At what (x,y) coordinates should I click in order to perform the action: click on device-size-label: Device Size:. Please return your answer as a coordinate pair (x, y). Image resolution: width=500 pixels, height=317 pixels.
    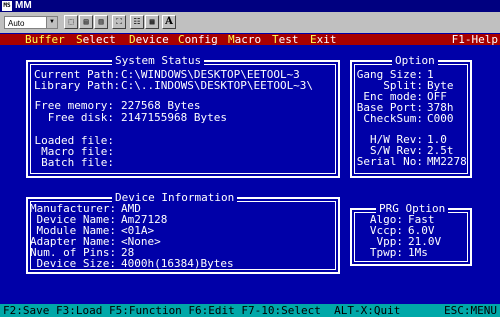
    Looking at the image, I should click on (76, 263).